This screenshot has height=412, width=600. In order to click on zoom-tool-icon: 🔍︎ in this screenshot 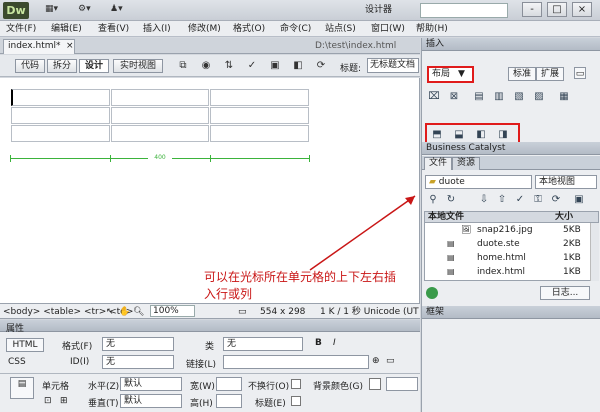, I will do `click(138, 312)`.